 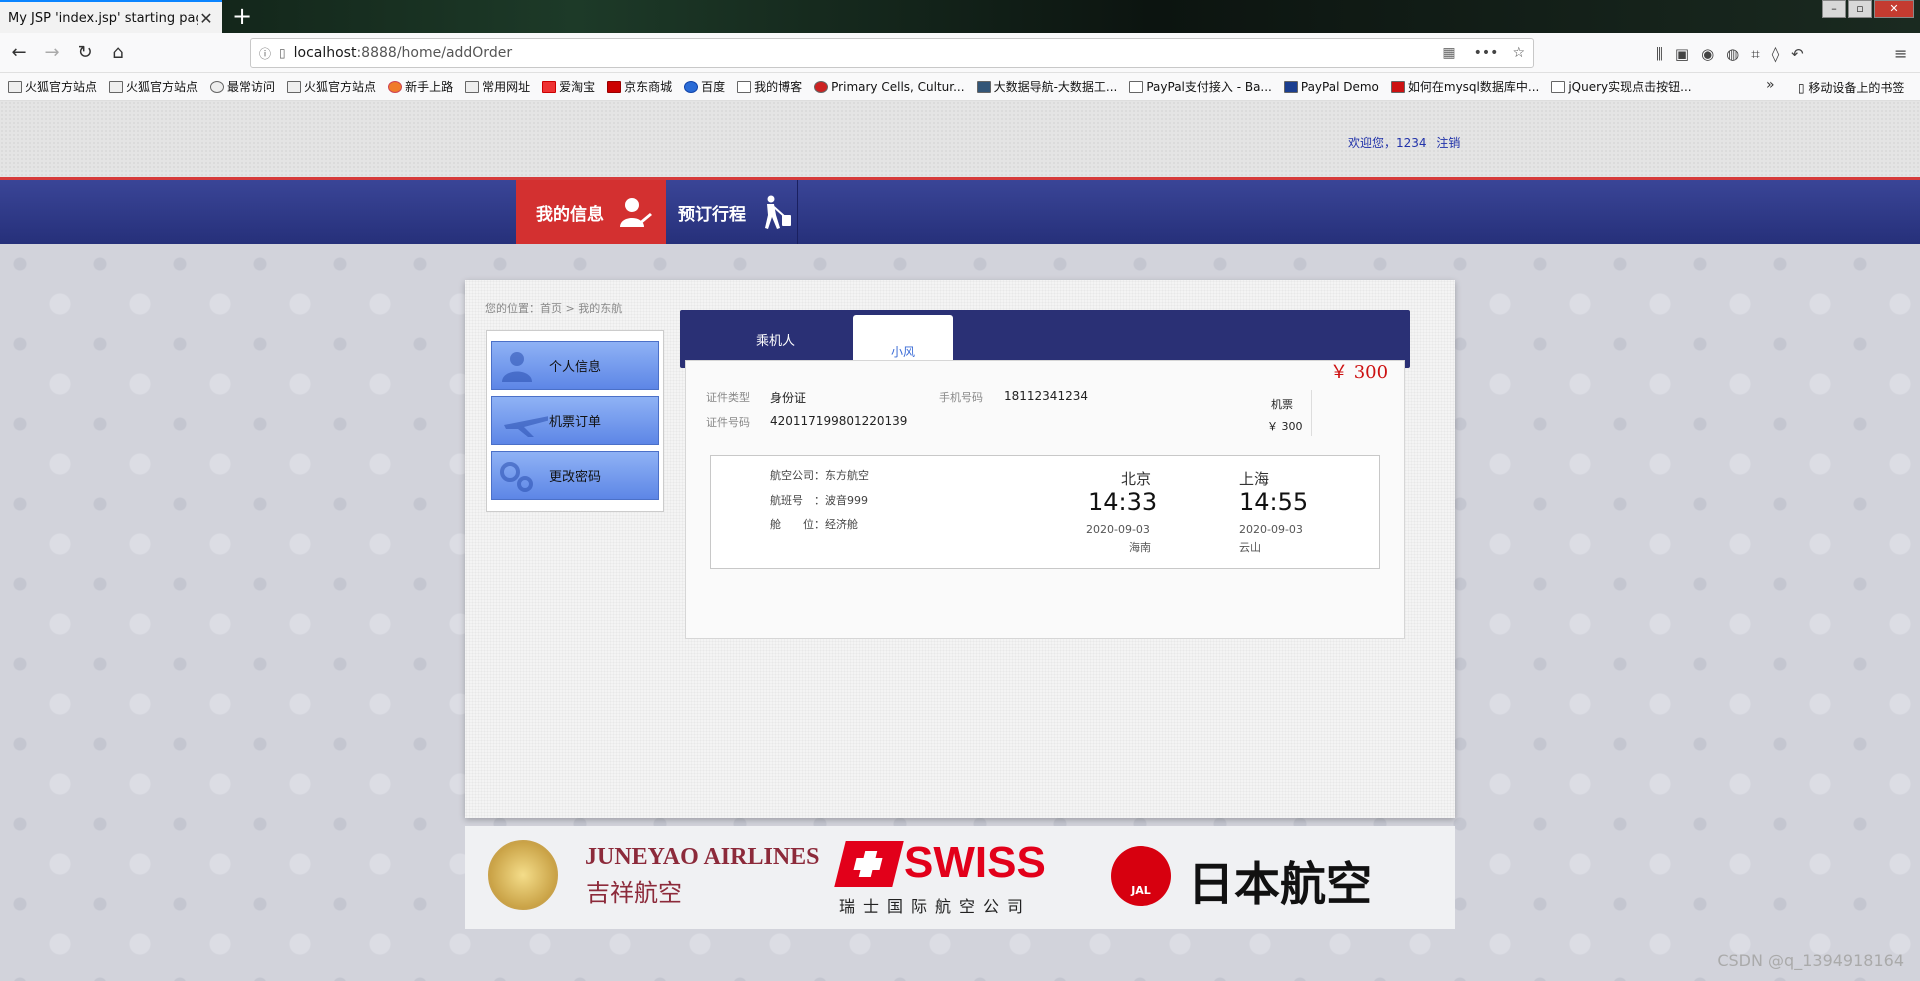 I want to click on cells-icon, so click(x=821, y=86).